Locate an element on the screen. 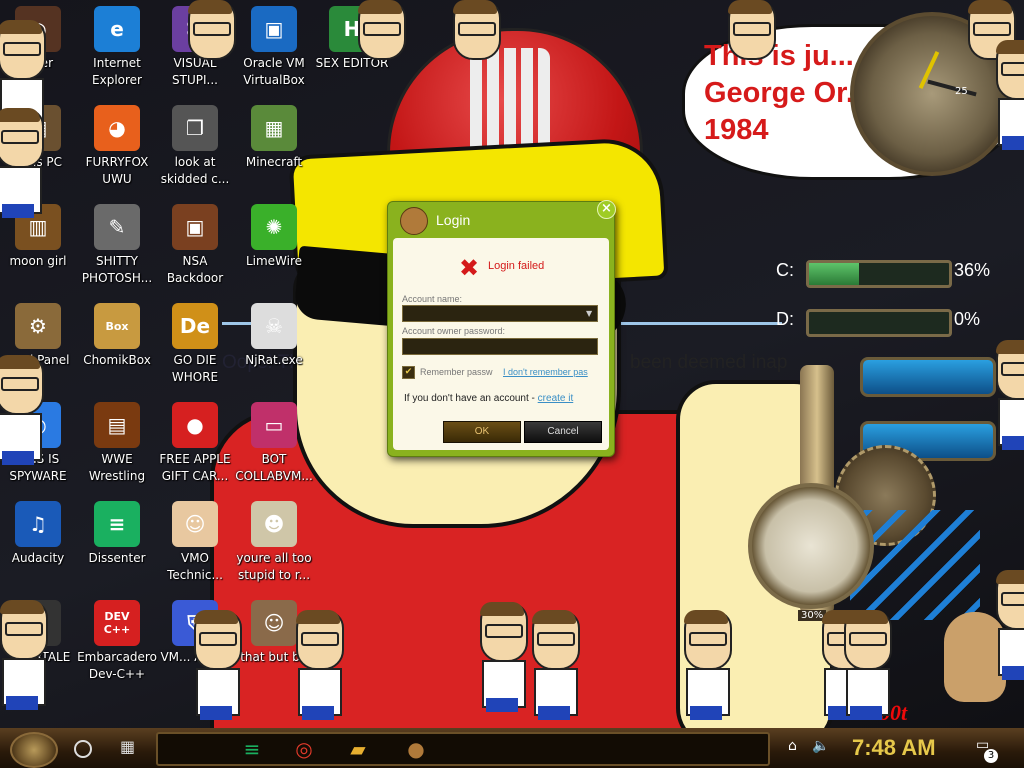 The height and width of the screenshot is (768, 1024). login-titlebar: Login is located at coordinates (501, 219).